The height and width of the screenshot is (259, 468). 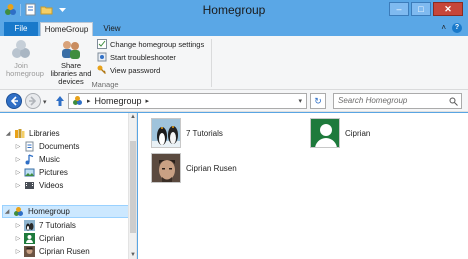 What do you see at coordinates (112, 29) in the screenshot?
I see `tab-view: View` at bounding box center [112, 29].